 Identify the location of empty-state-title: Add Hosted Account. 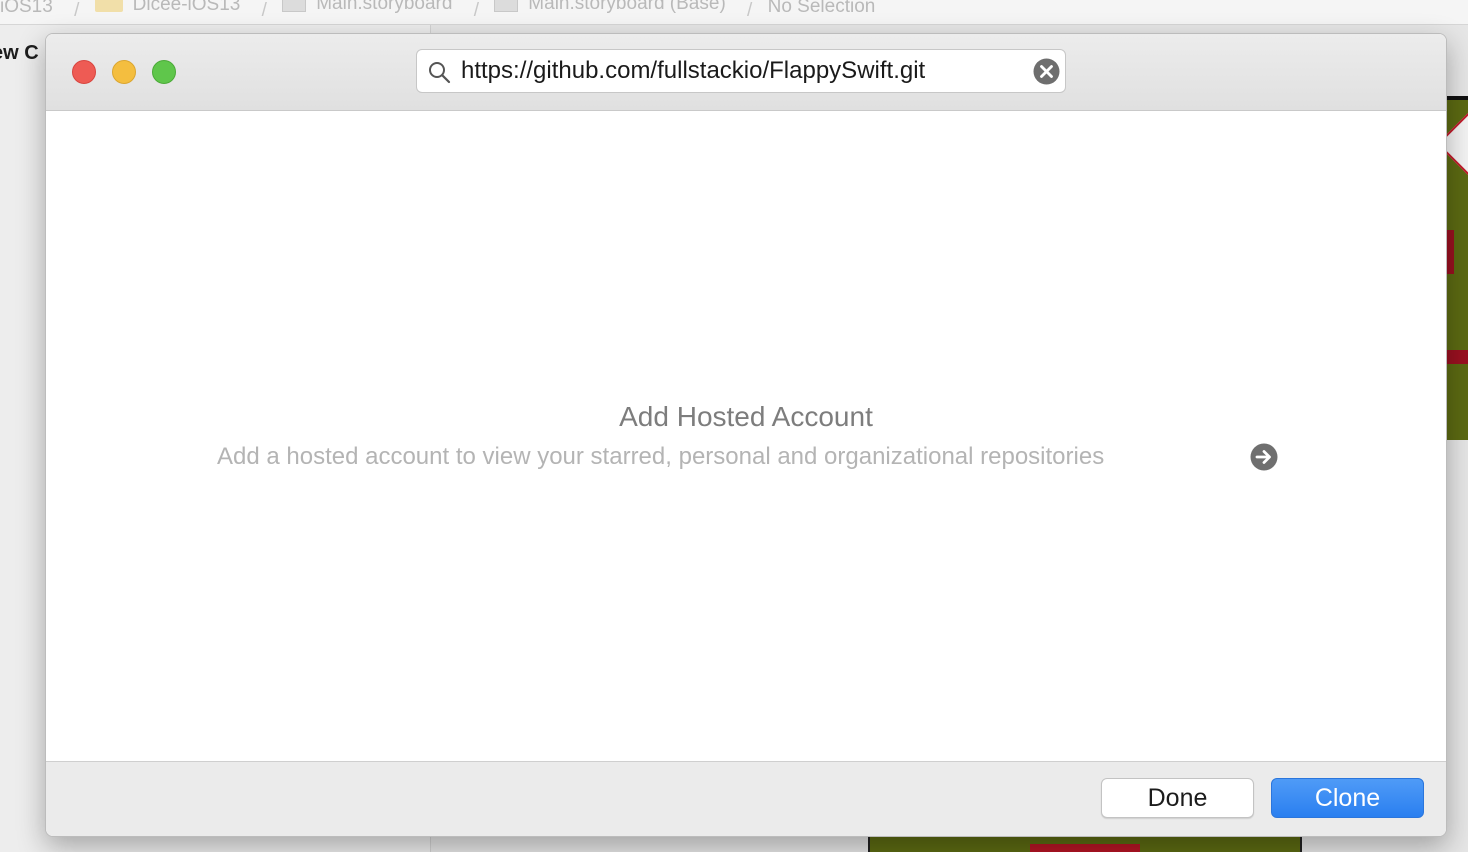
(746, 416).